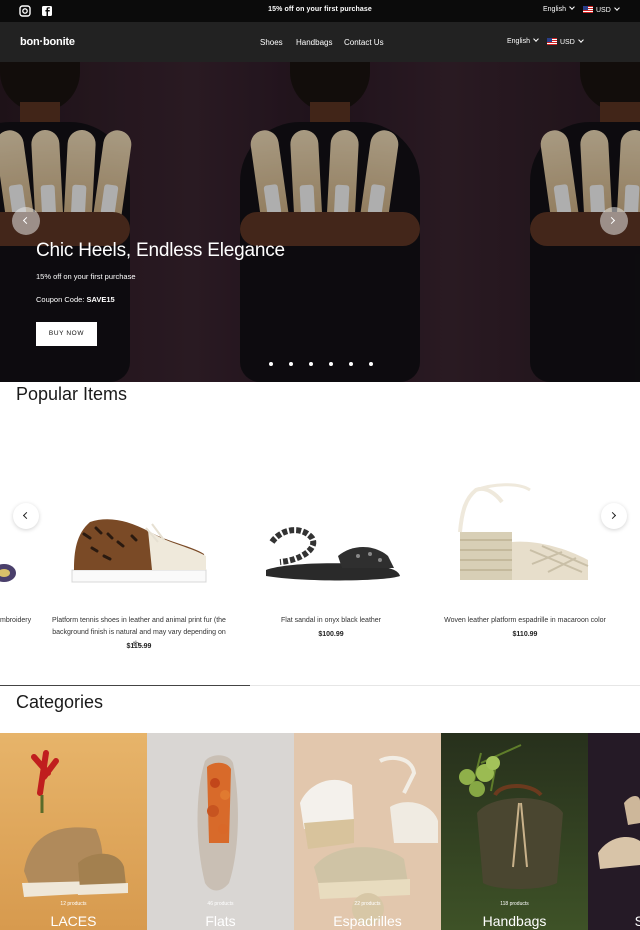  What do you see at coordinates (331, 634) in the screenshot?
I see `product-price: $100.99` at bounding box center [331, 634].